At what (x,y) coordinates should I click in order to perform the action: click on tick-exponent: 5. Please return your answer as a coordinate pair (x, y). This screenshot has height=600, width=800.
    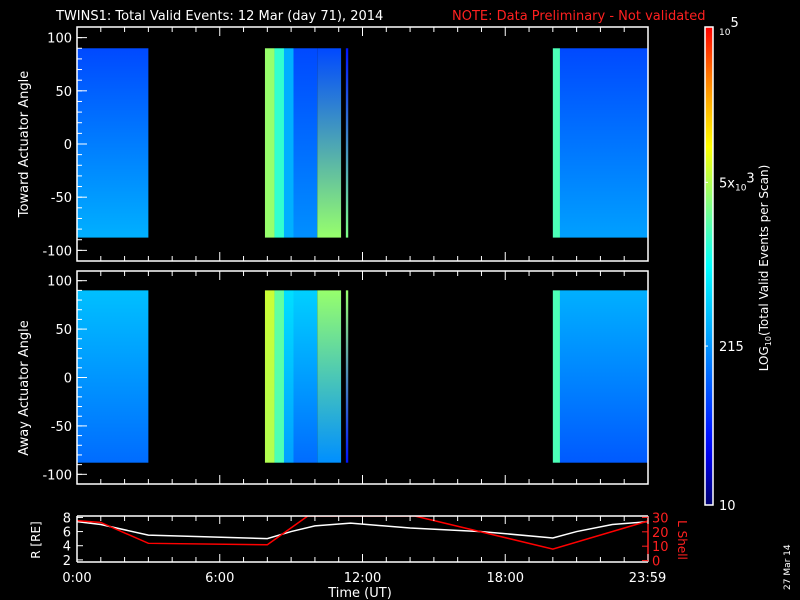
    Looking at the image, I should click on (734, 23).